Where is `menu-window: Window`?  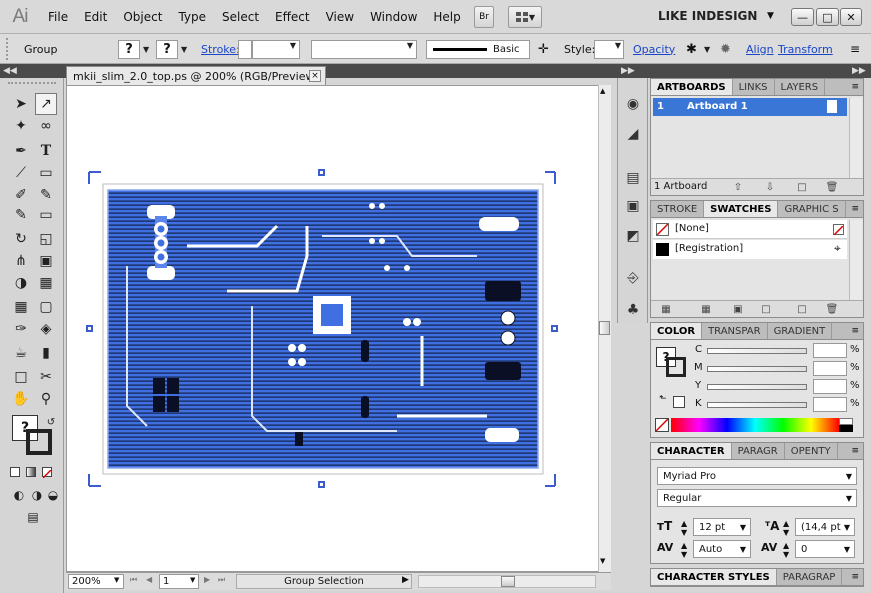
menu-window: Window is located at coordinates (393, 17).